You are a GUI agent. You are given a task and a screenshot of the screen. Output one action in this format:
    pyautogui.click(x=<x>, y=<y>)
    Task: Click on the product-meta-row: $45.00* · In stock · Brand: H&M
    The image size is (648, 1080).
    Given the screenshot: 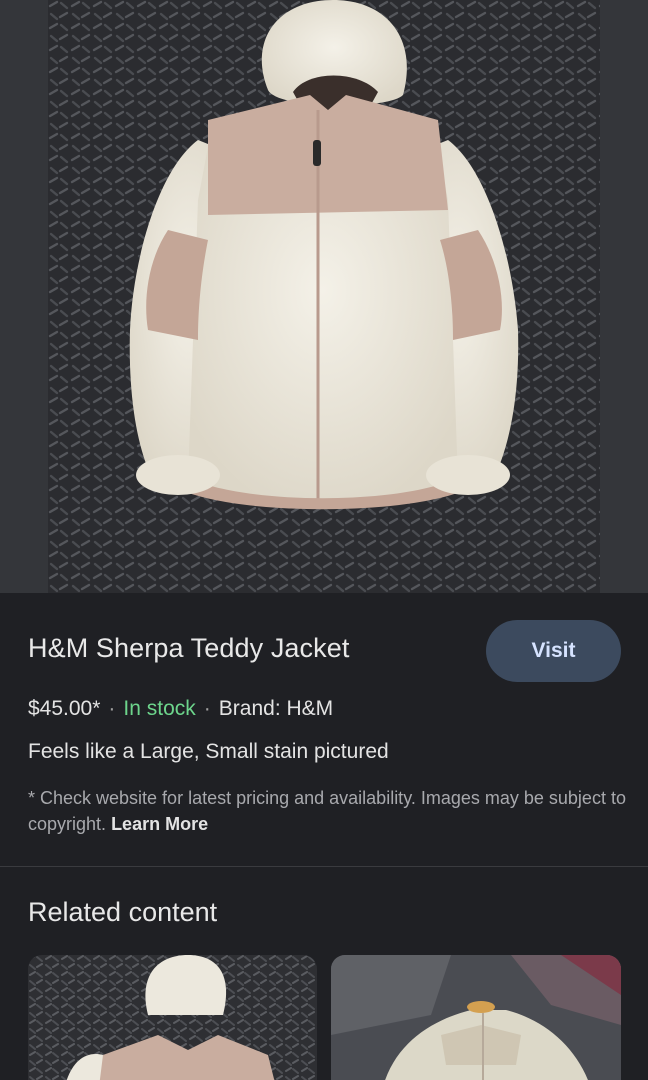 What is the action you would take?
    pyautogui.click(x=180, y=709)
    